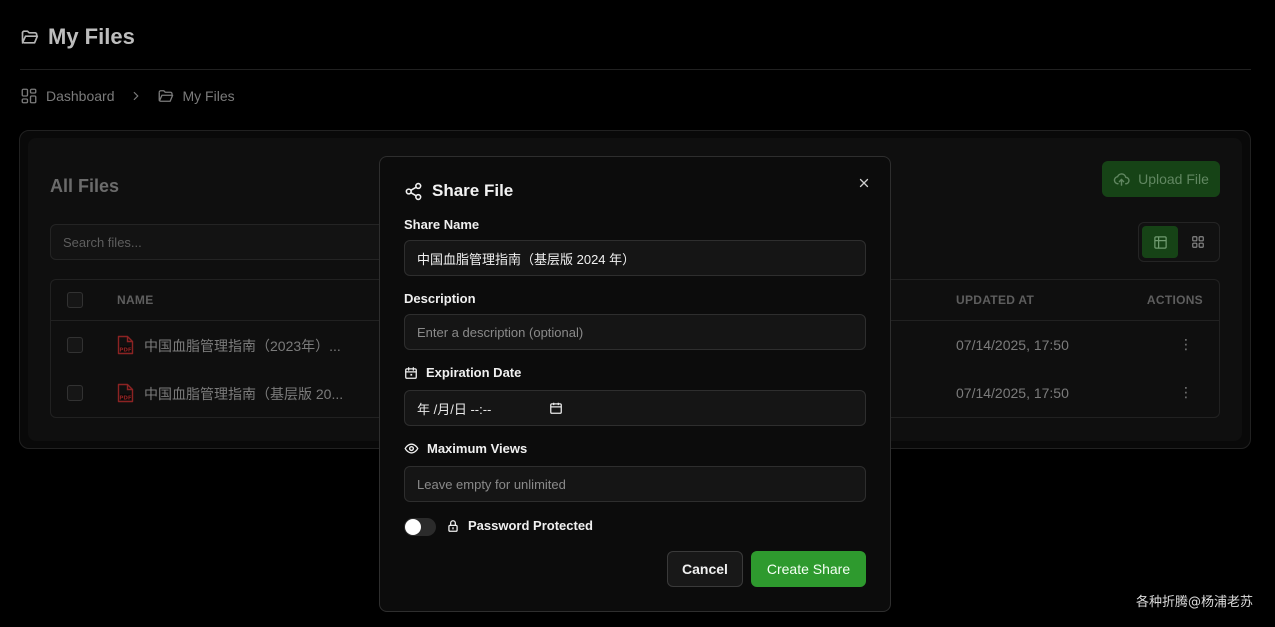 The image size is (1275, 627). I want to click on description-label-text: Description, so click(440, 298).